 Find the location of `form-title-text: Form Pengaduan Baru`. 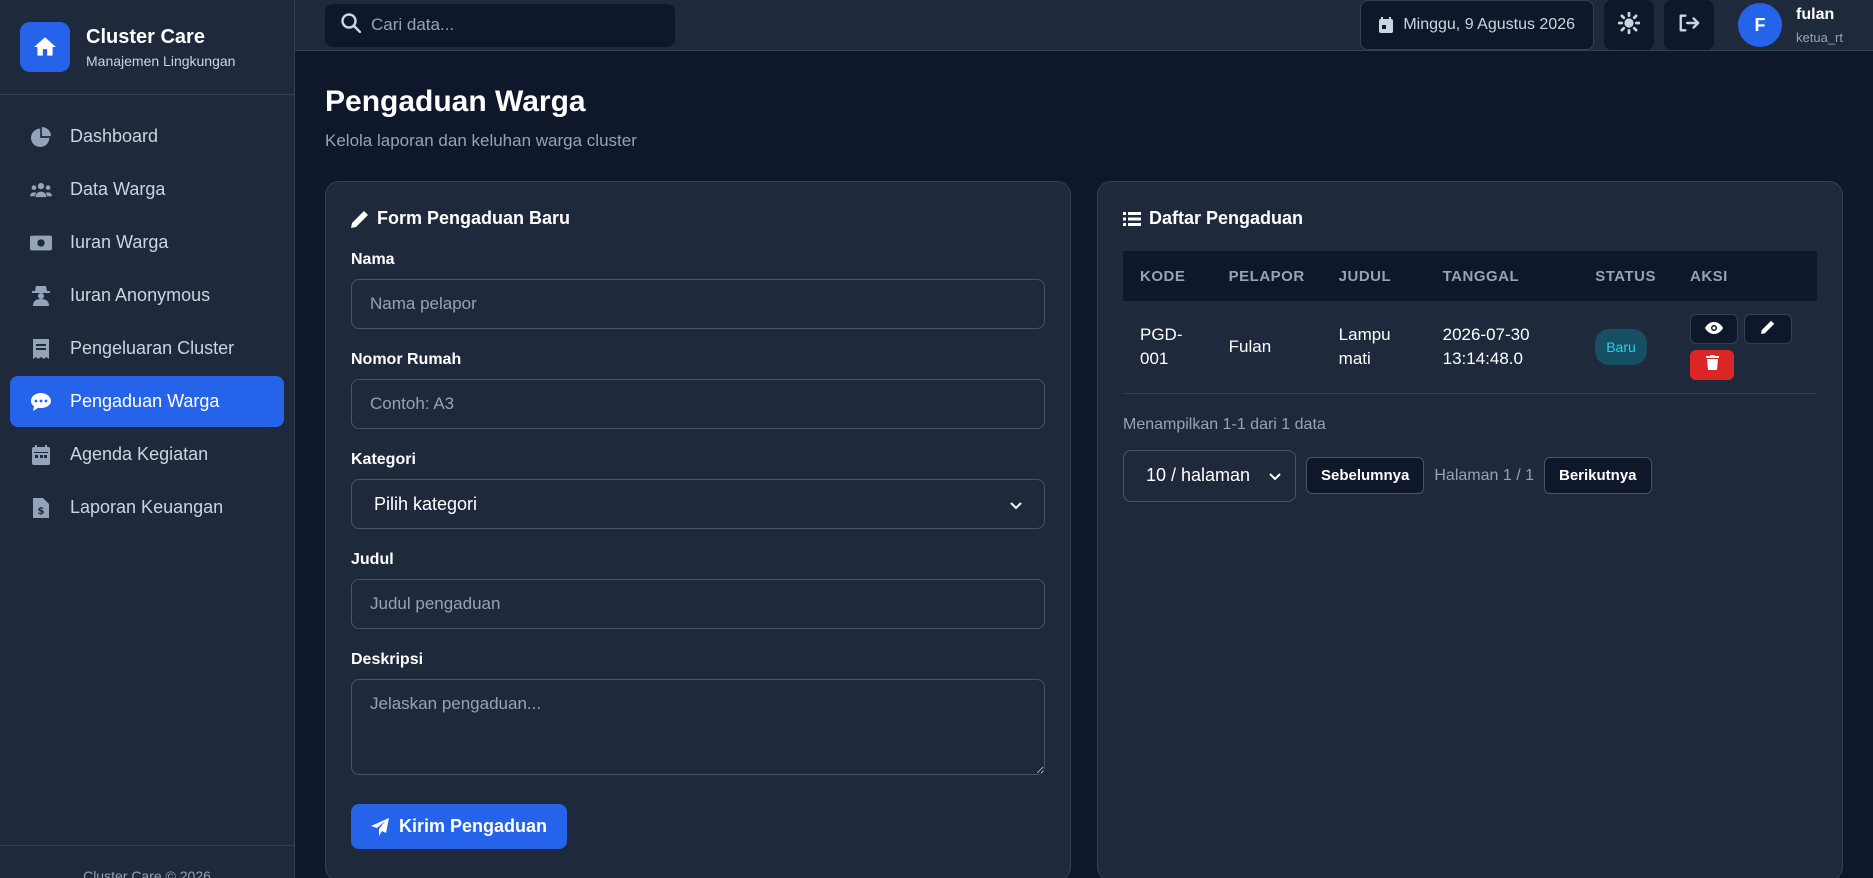

form-title-text: Form Pengaduan Baru is located at coordinates (474, 218).